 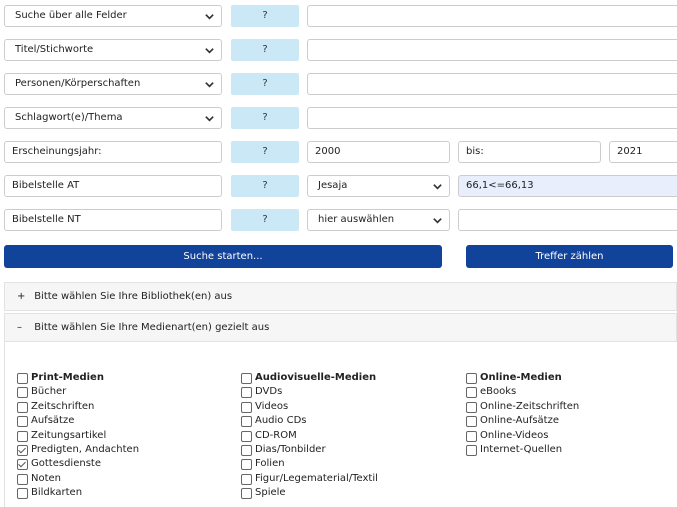 I want to click on checkbox-internet-sources: Internet-Quellen, so click(x=522, y=450).